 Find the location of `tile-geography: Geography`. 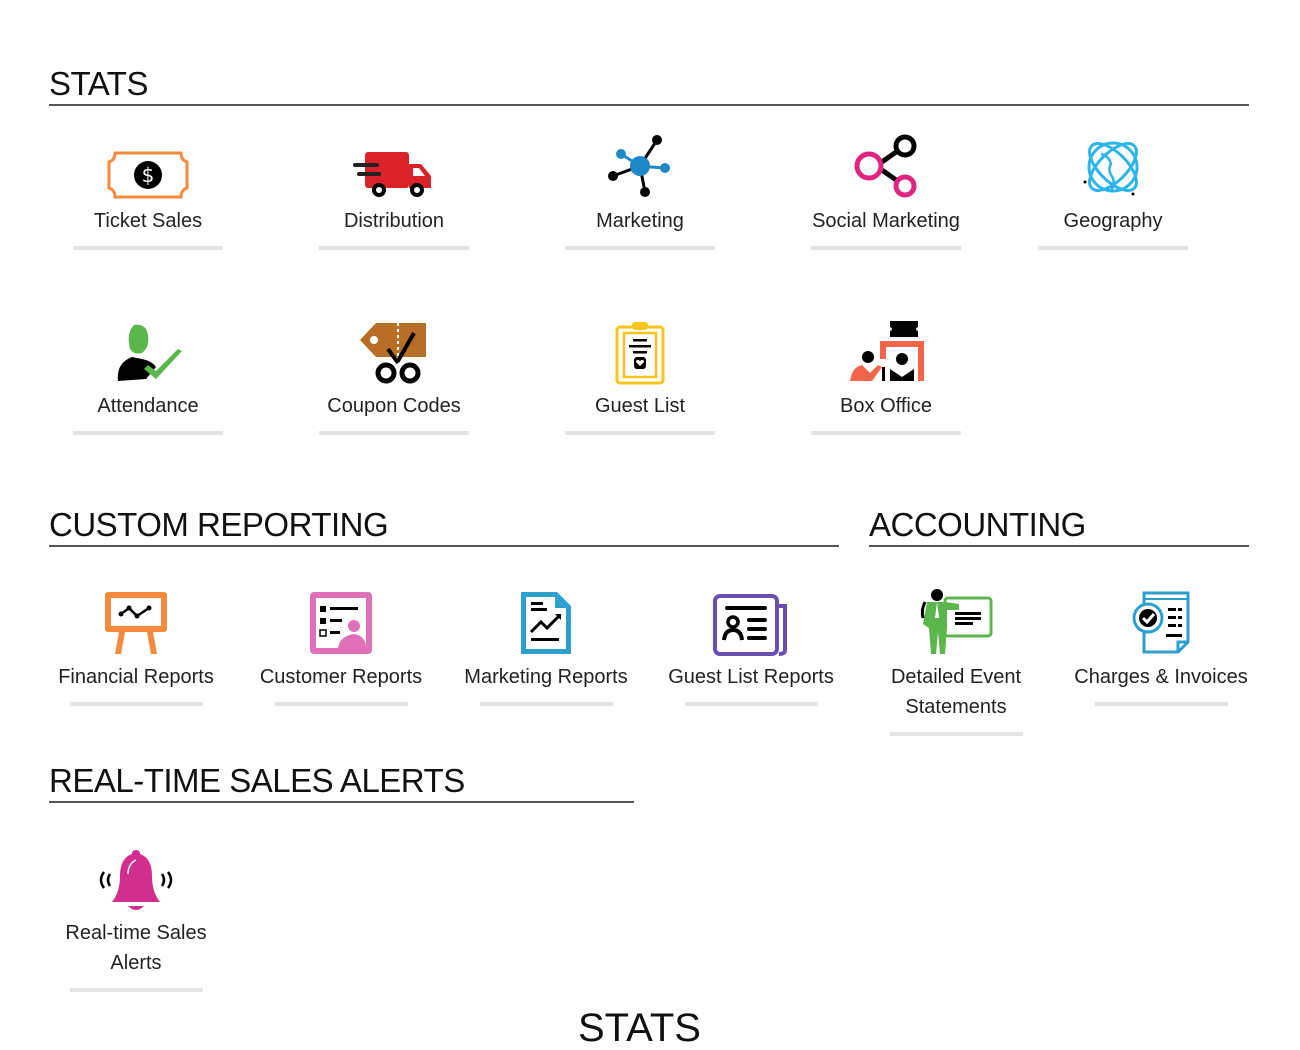

tile-geography: Geography is located at coordinates (1113, 190).